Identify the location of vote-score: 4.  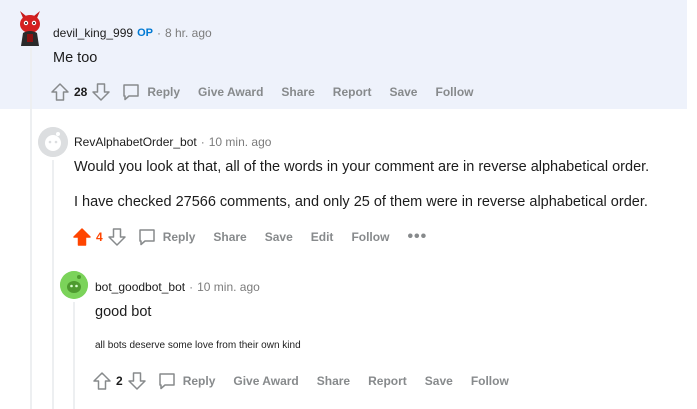
(99, 237).